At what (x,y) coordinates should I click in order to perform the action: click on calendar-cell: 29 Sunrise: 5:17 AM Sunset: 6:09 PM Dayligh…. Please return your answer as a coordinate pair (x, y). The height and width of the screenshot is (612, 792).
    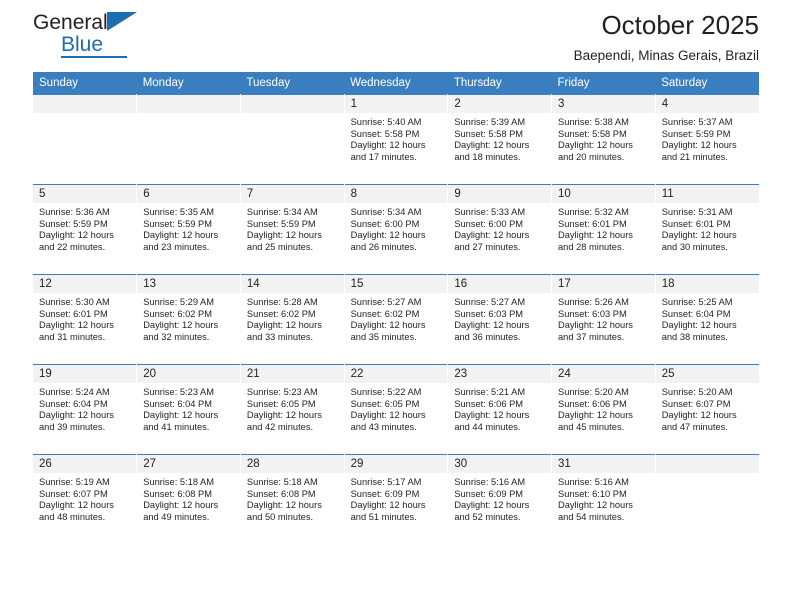
    Looking at the image, I should click on (396, 499).